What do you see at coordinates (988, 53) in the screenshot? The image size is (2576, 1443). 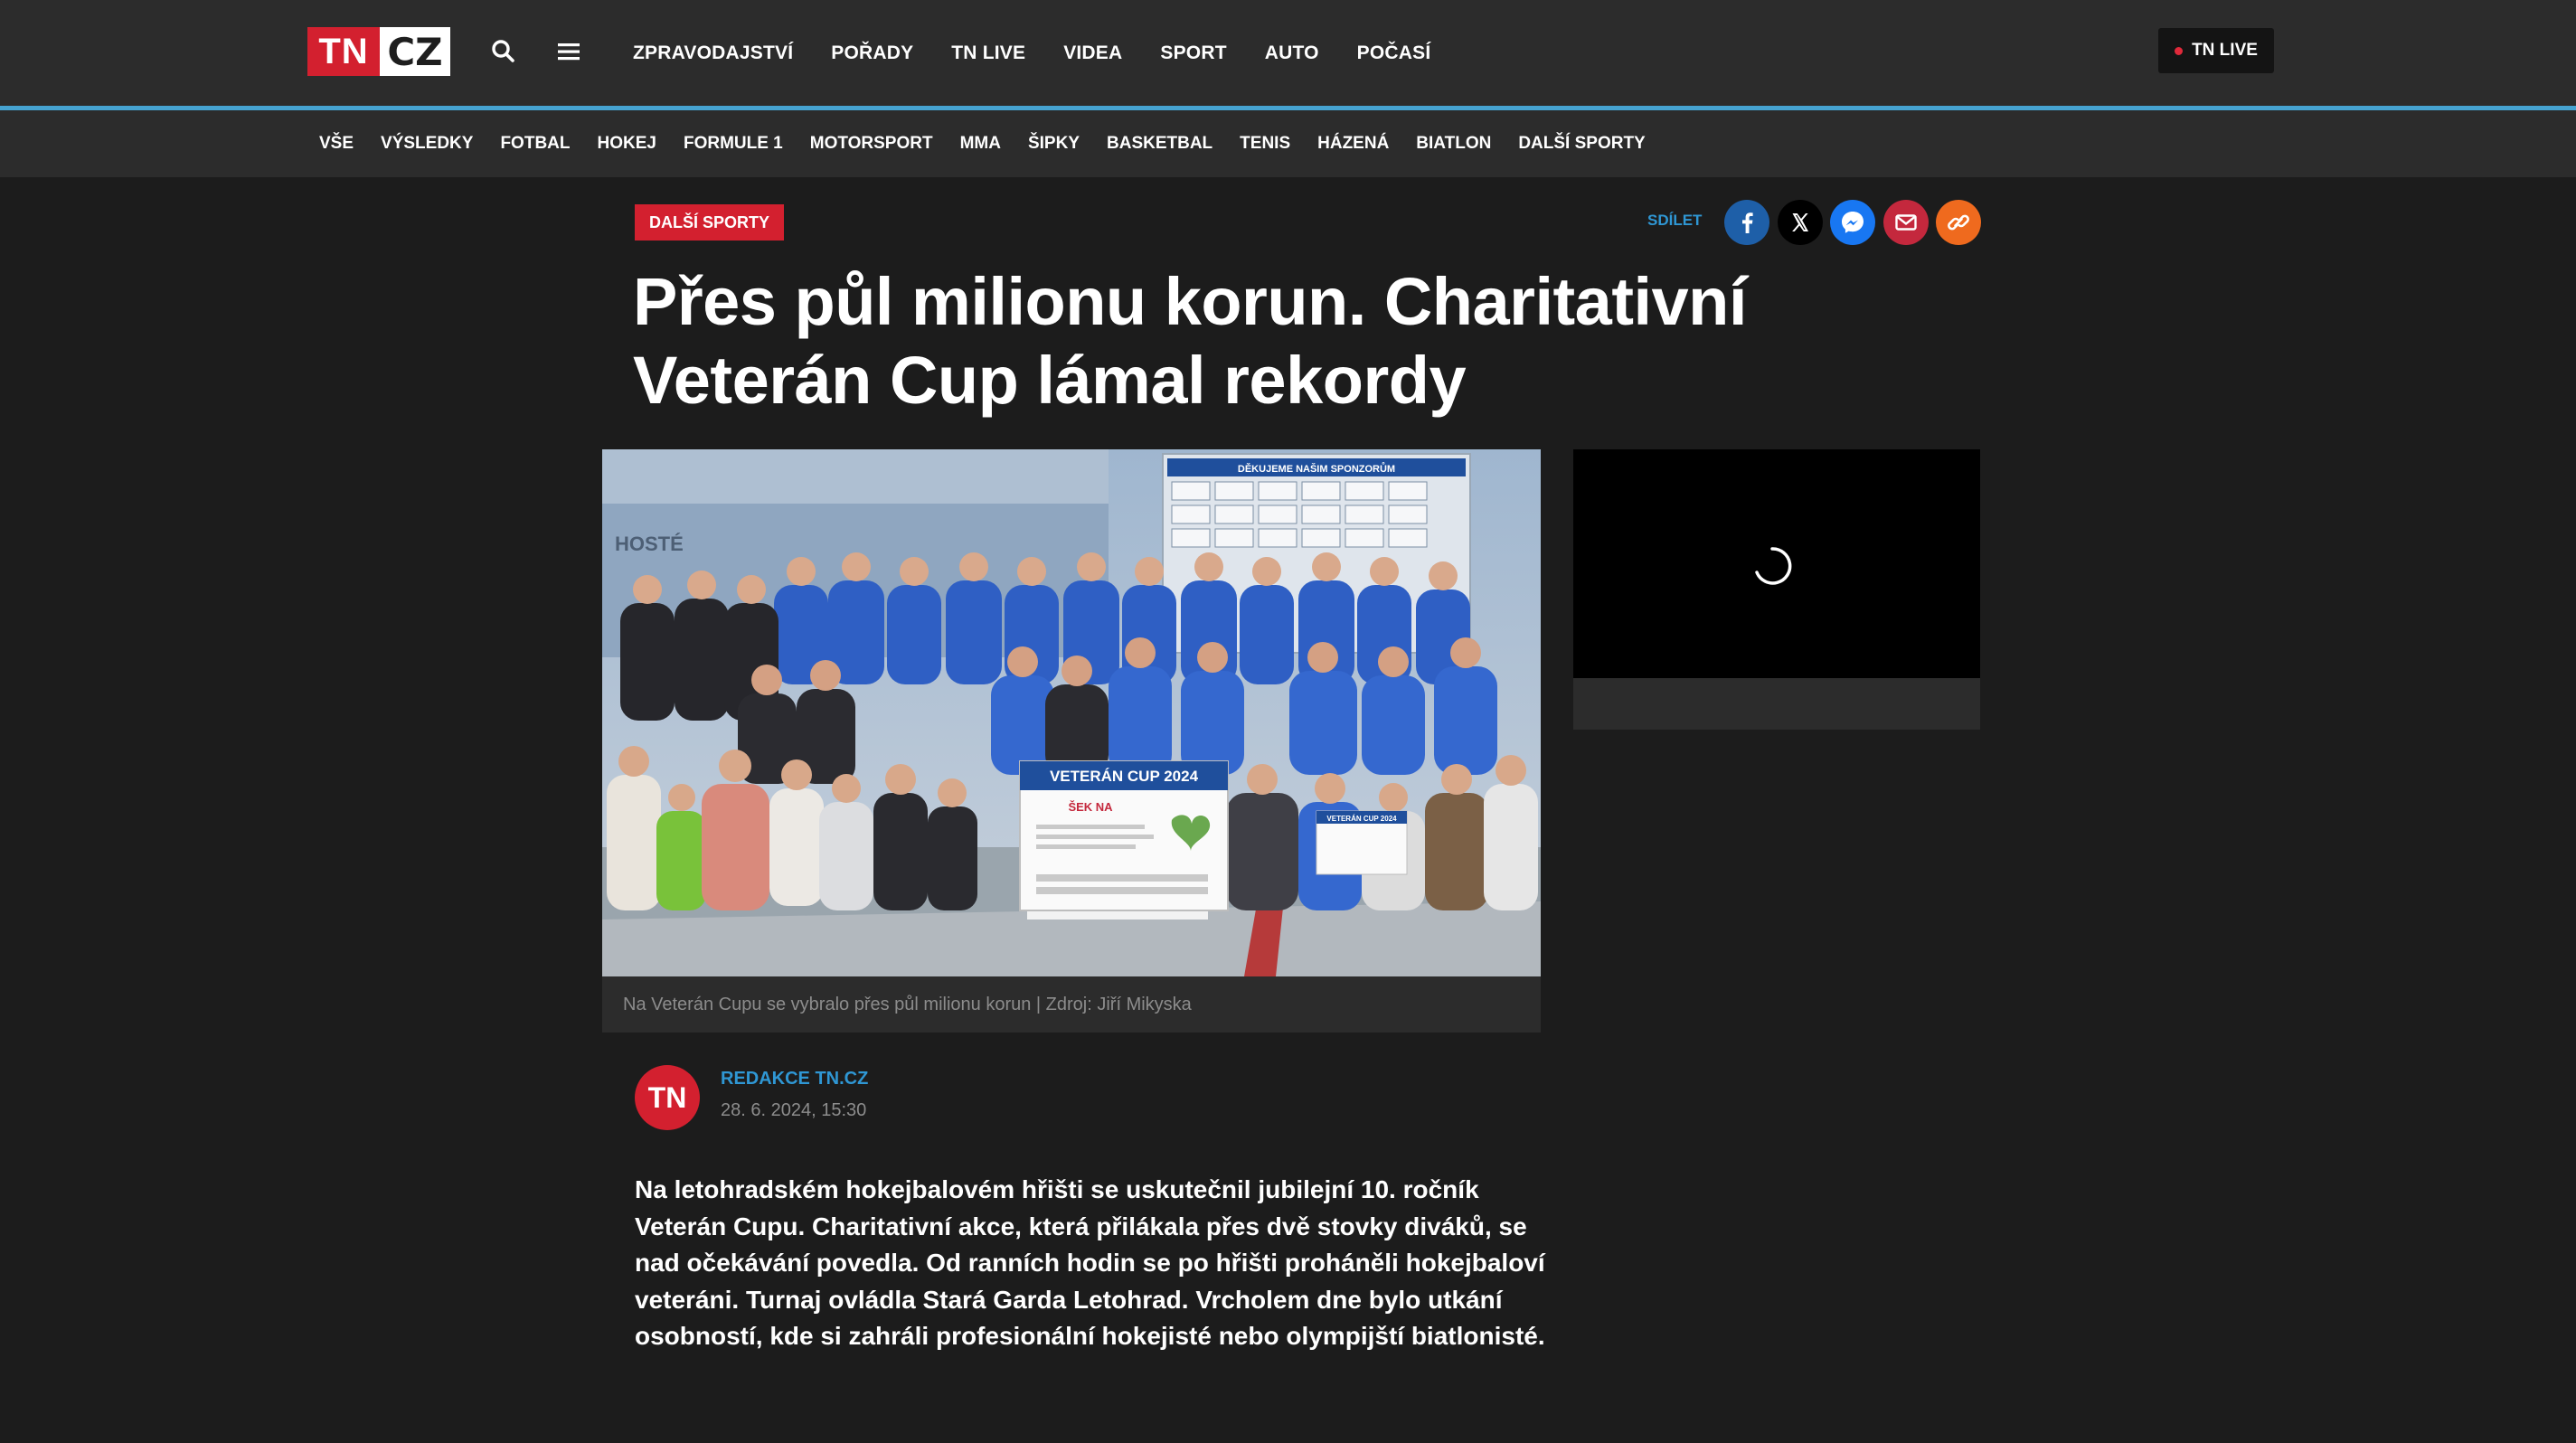 I see `nav-tn-live: TN LIVE` at bounding box center [988, 53].